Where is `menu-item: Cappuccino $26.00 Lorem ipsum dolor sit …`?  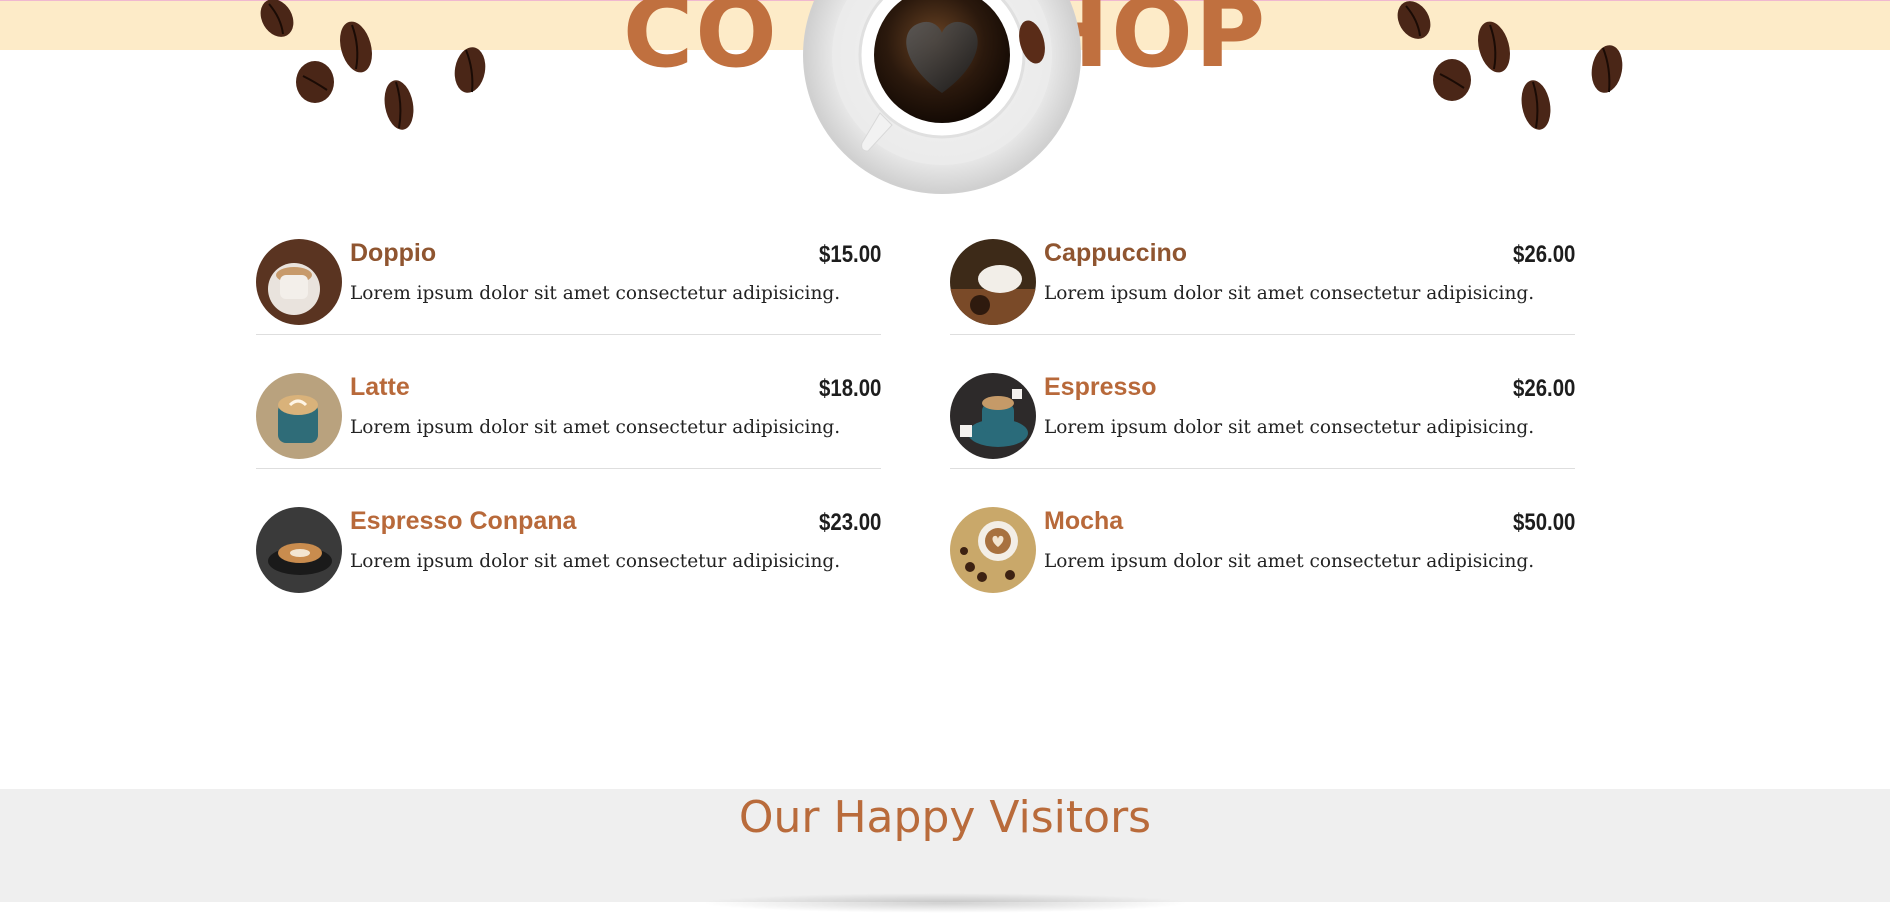 menu-item: Cappuccino $26.00 Lorem ipsum dolor sit … is located at coordinates (1262, 287).